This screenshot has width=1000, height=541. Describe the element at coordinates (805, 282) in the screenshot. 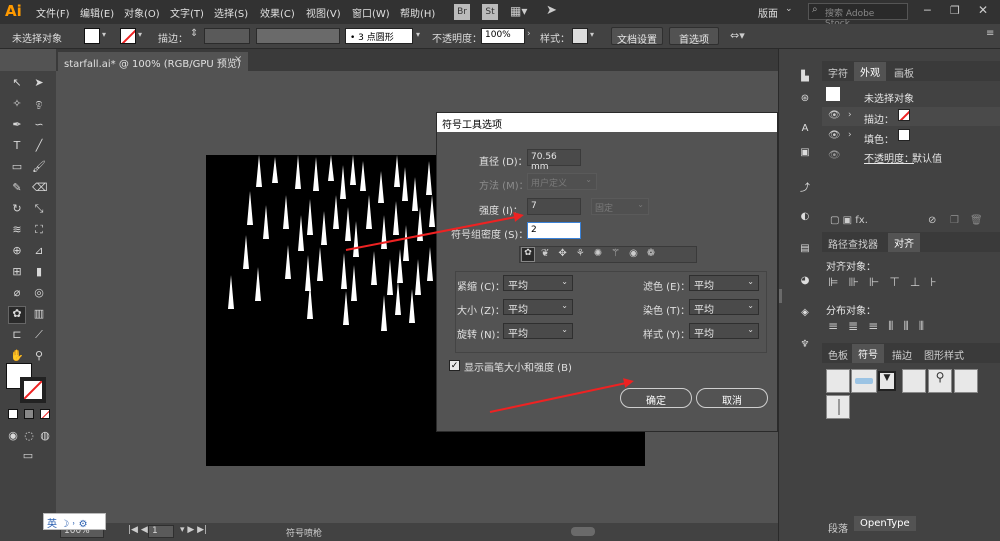

I see `color-guide-icon: ◕` at that location.